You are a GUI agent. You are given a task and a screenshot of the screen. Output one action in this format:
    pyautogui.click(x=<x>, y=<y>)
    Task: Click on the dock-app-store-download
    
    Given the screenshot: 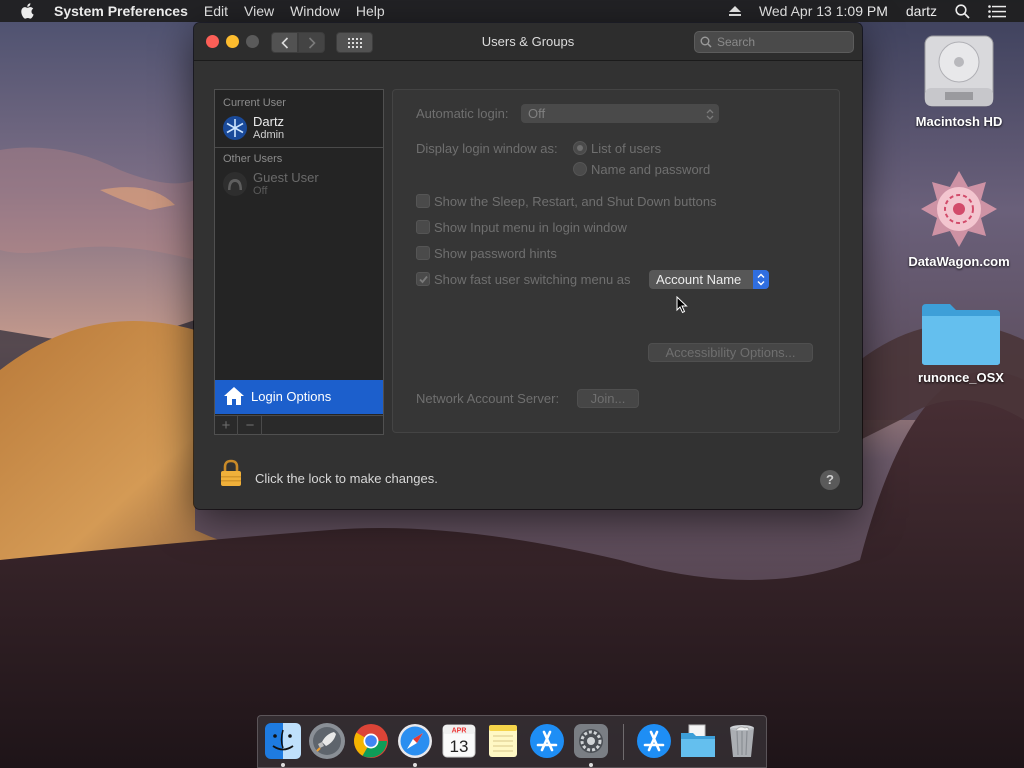 What is the action you would take?
    pyautogui.click(x=654, y=741)
    